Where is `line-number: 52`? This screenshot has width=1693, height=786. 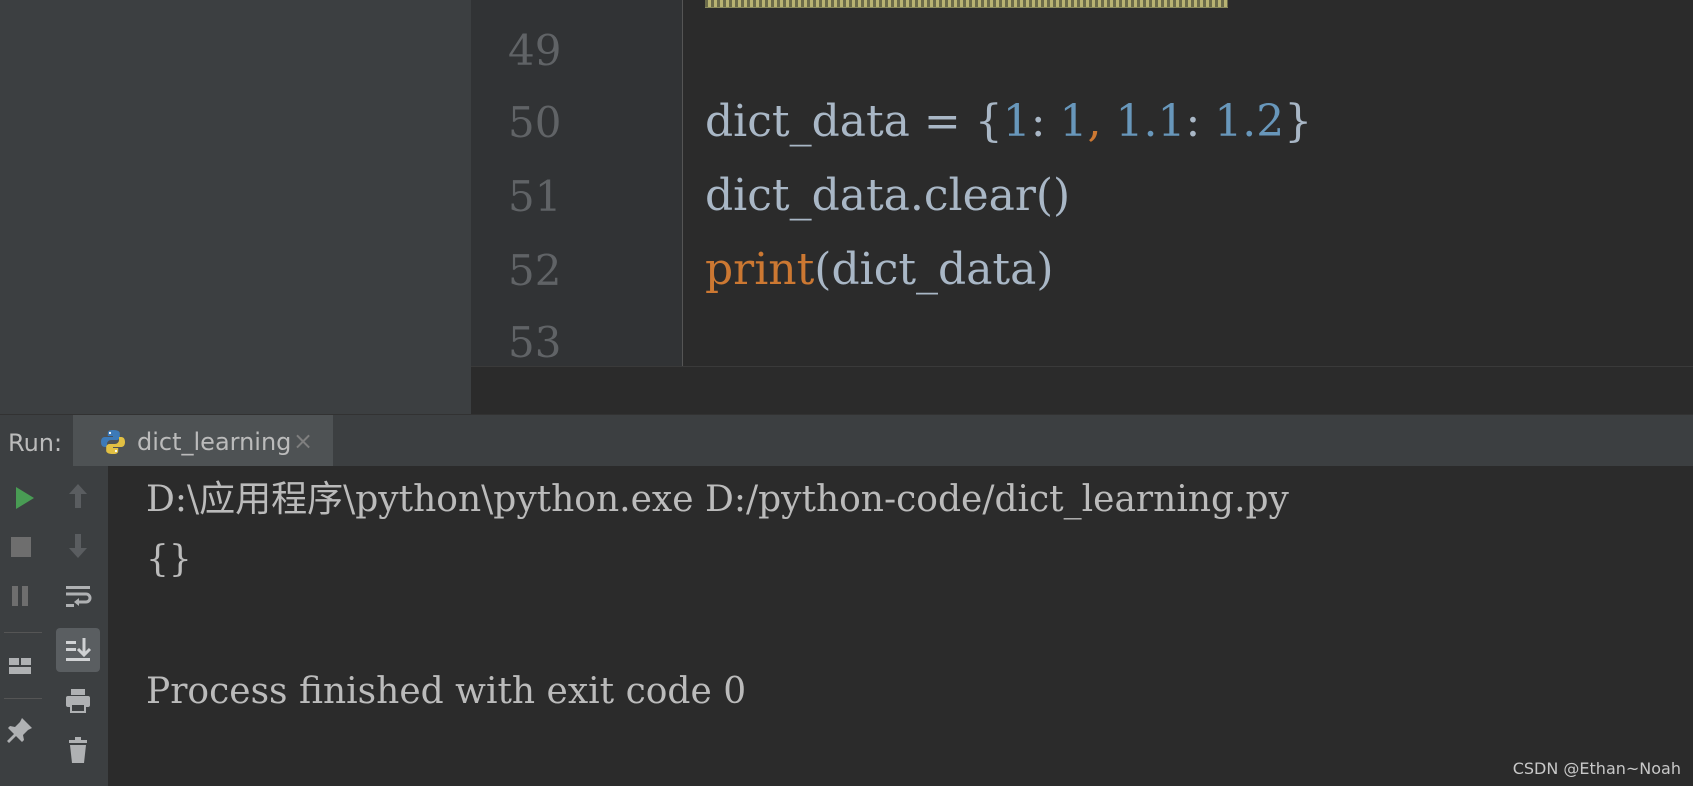 line-number: 52 is located at coordinates (535, 270).